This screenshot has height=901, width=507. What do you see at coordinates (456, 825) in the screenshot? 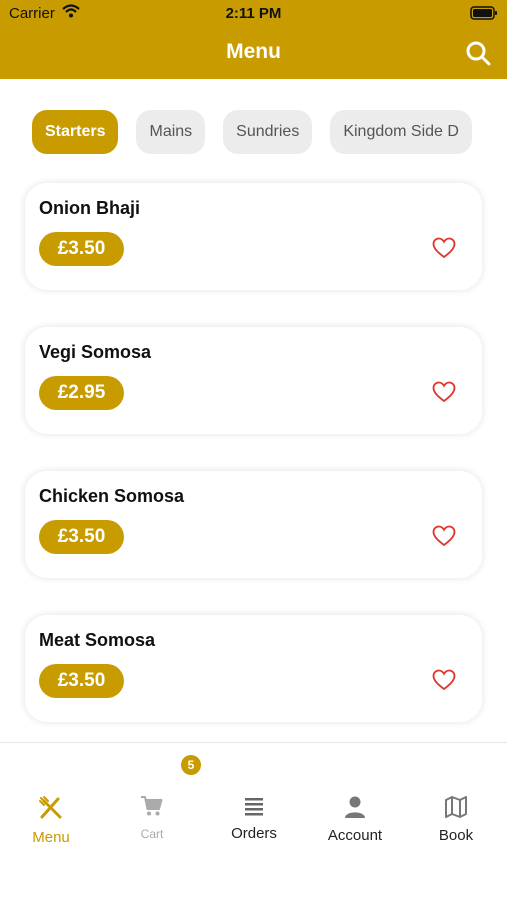
I see `nav-book: Book` at bounding box center [456, 825].